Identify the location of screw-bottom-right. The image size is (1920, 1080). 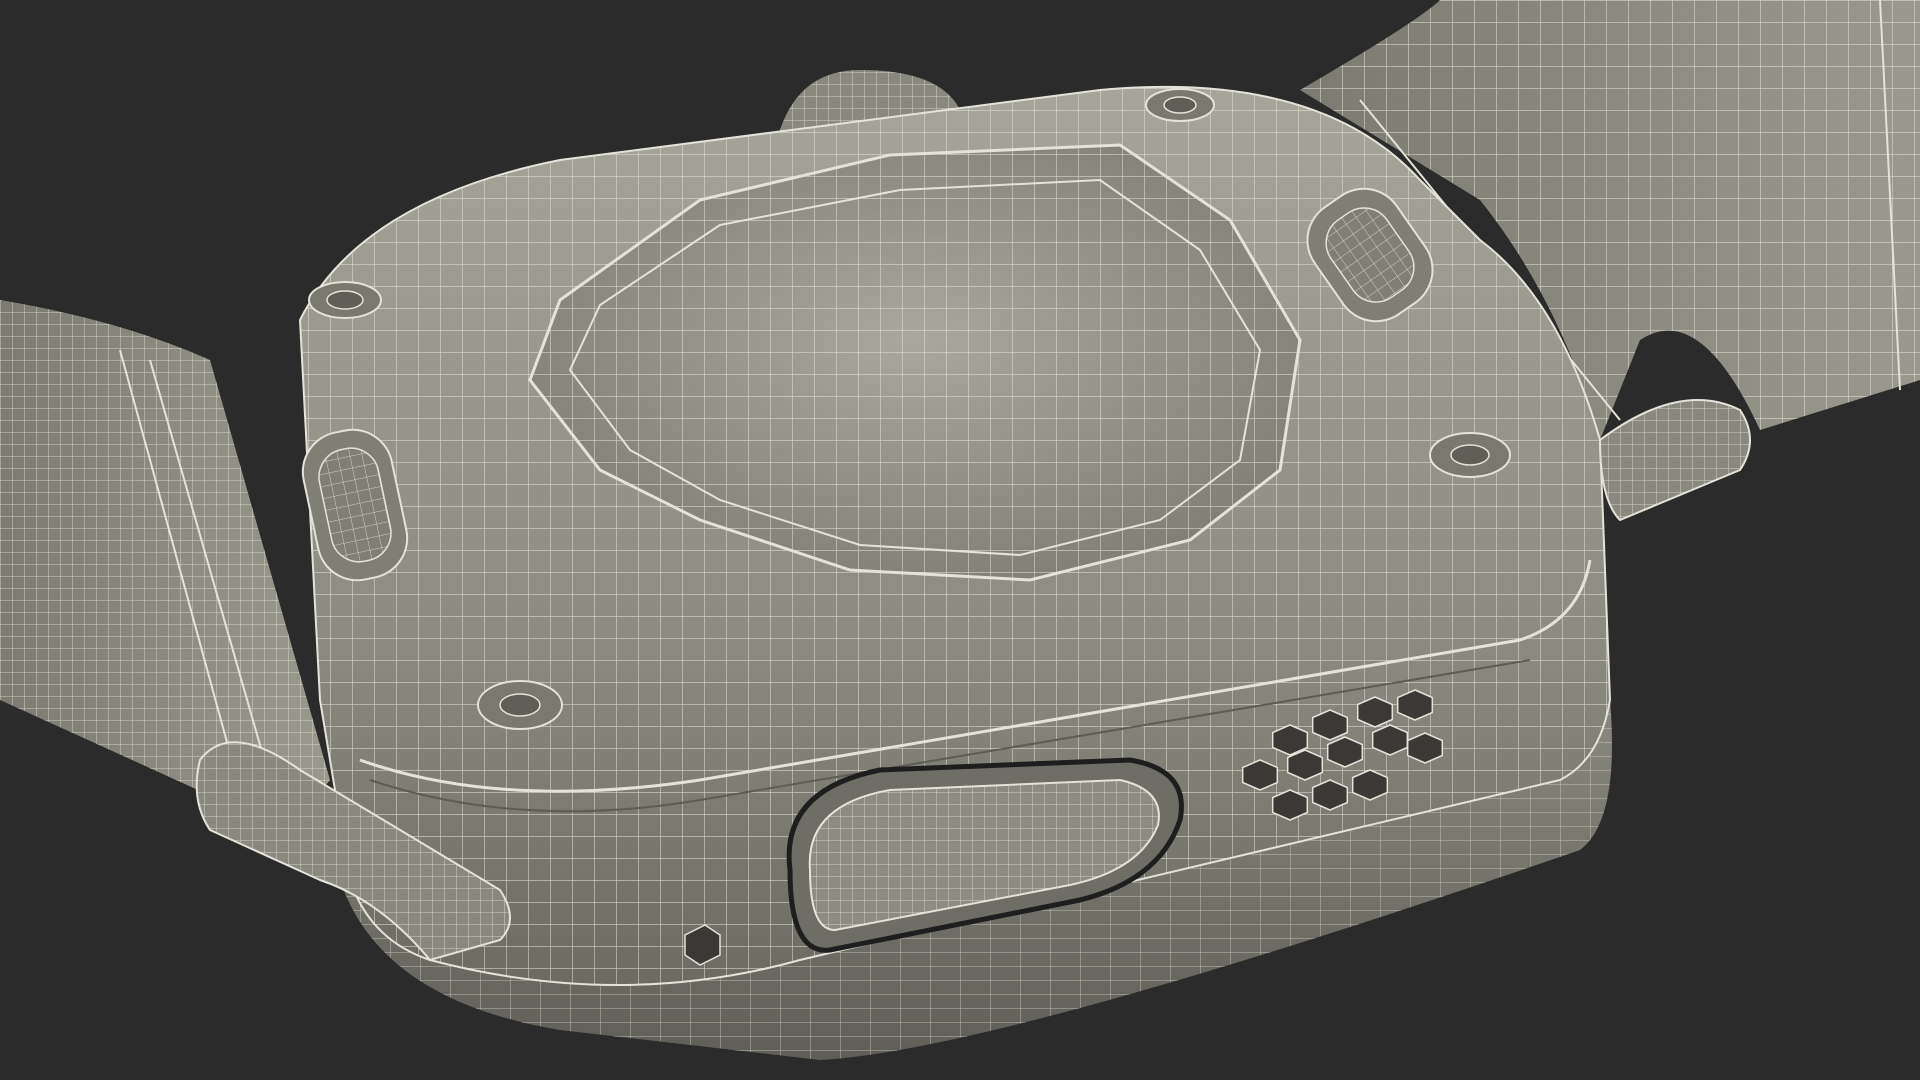
(1470, 455).